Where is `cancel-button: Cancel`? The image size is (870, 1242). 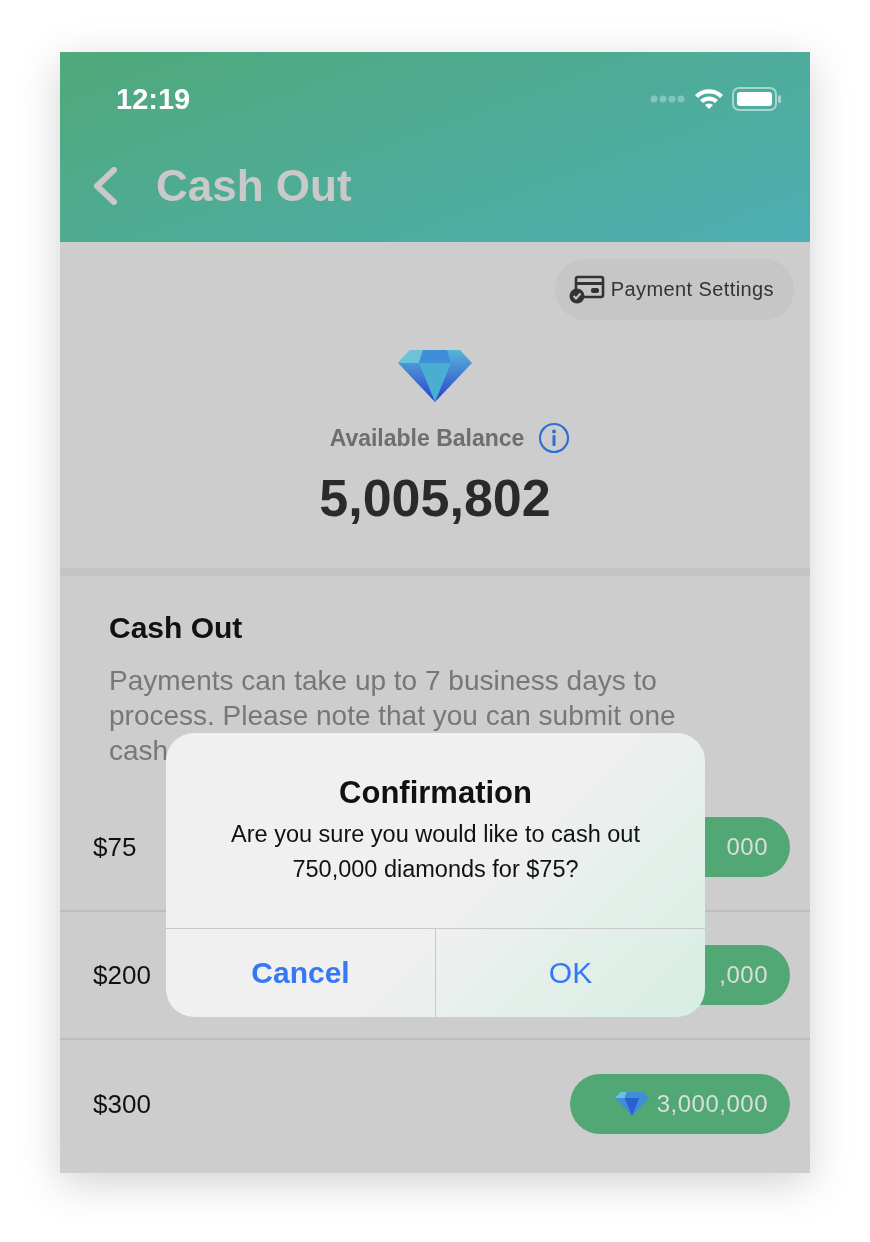
cancel-button: Cancel is located at coordinates (300, 973).